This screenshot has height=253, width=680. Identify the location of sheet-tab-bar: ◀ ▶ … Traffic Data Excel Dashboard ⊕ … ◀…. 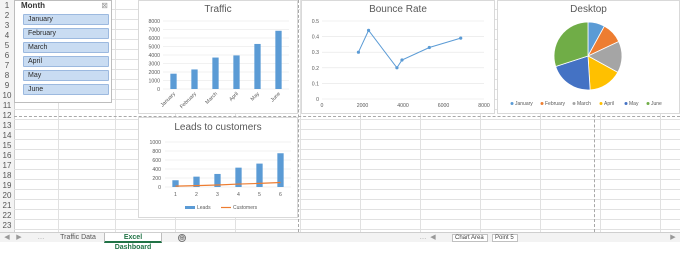
(340, 241).